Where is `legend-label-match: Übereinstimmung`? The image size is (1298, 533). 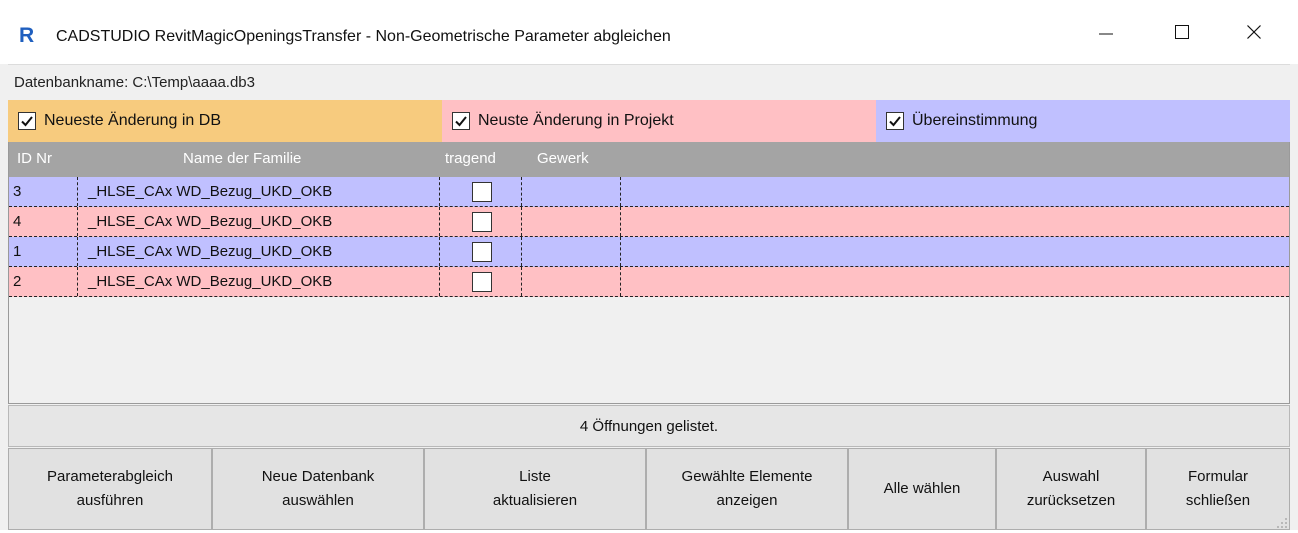
legend-label-match: Übereinstimmung is located at coordinates (975, 120).